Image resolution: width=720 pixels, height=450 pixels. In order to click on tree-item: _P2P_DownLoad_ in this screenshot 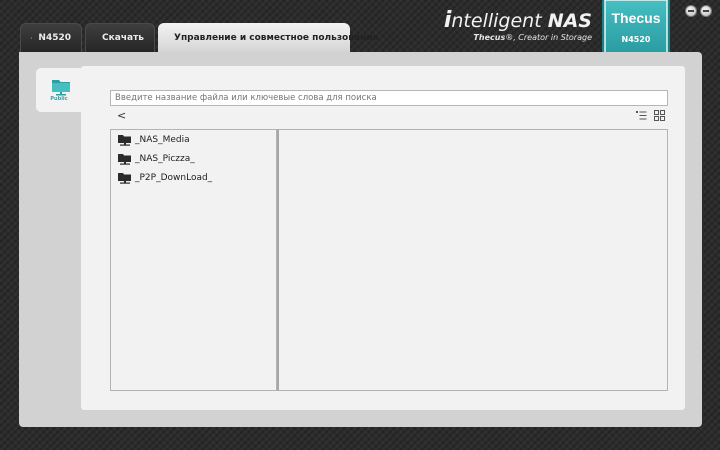, I will do `click(165, 178)`.